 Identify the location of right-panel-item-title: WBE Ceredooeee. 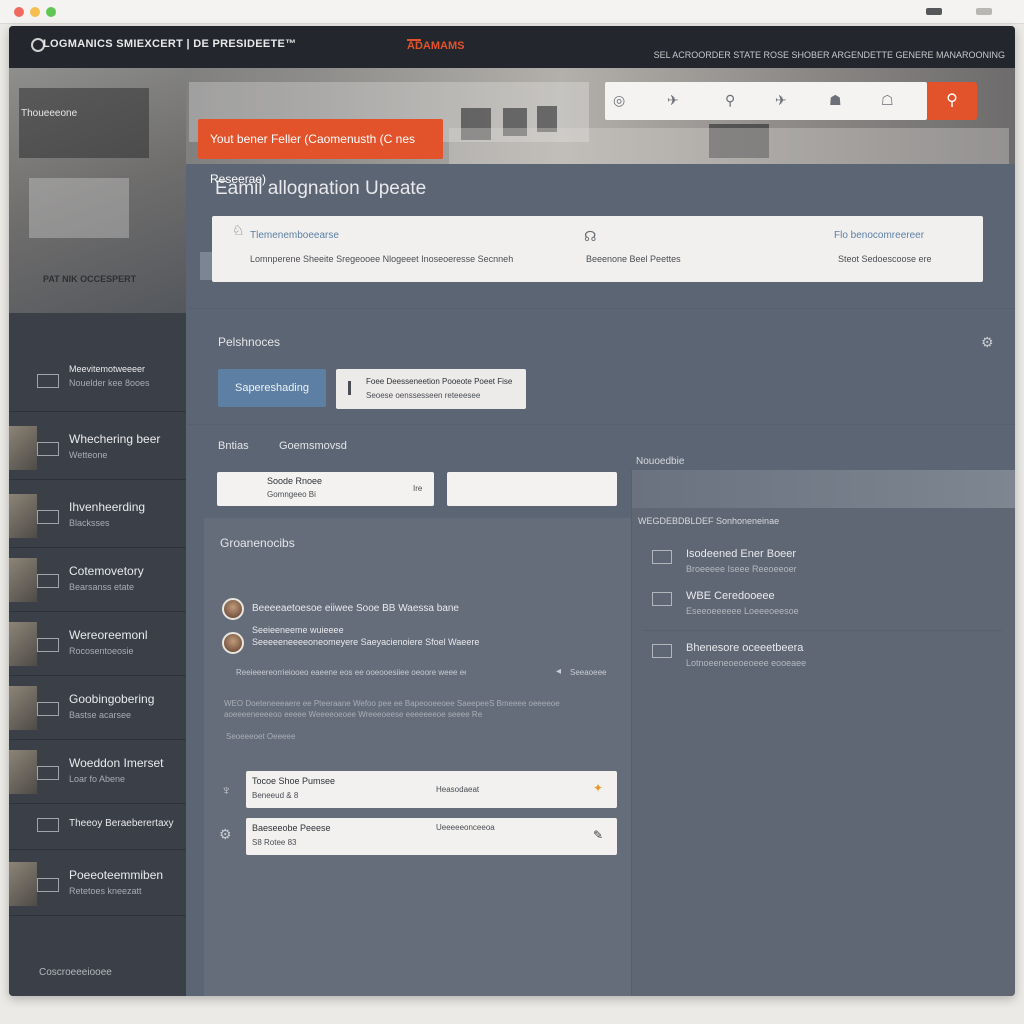
(730, 596).